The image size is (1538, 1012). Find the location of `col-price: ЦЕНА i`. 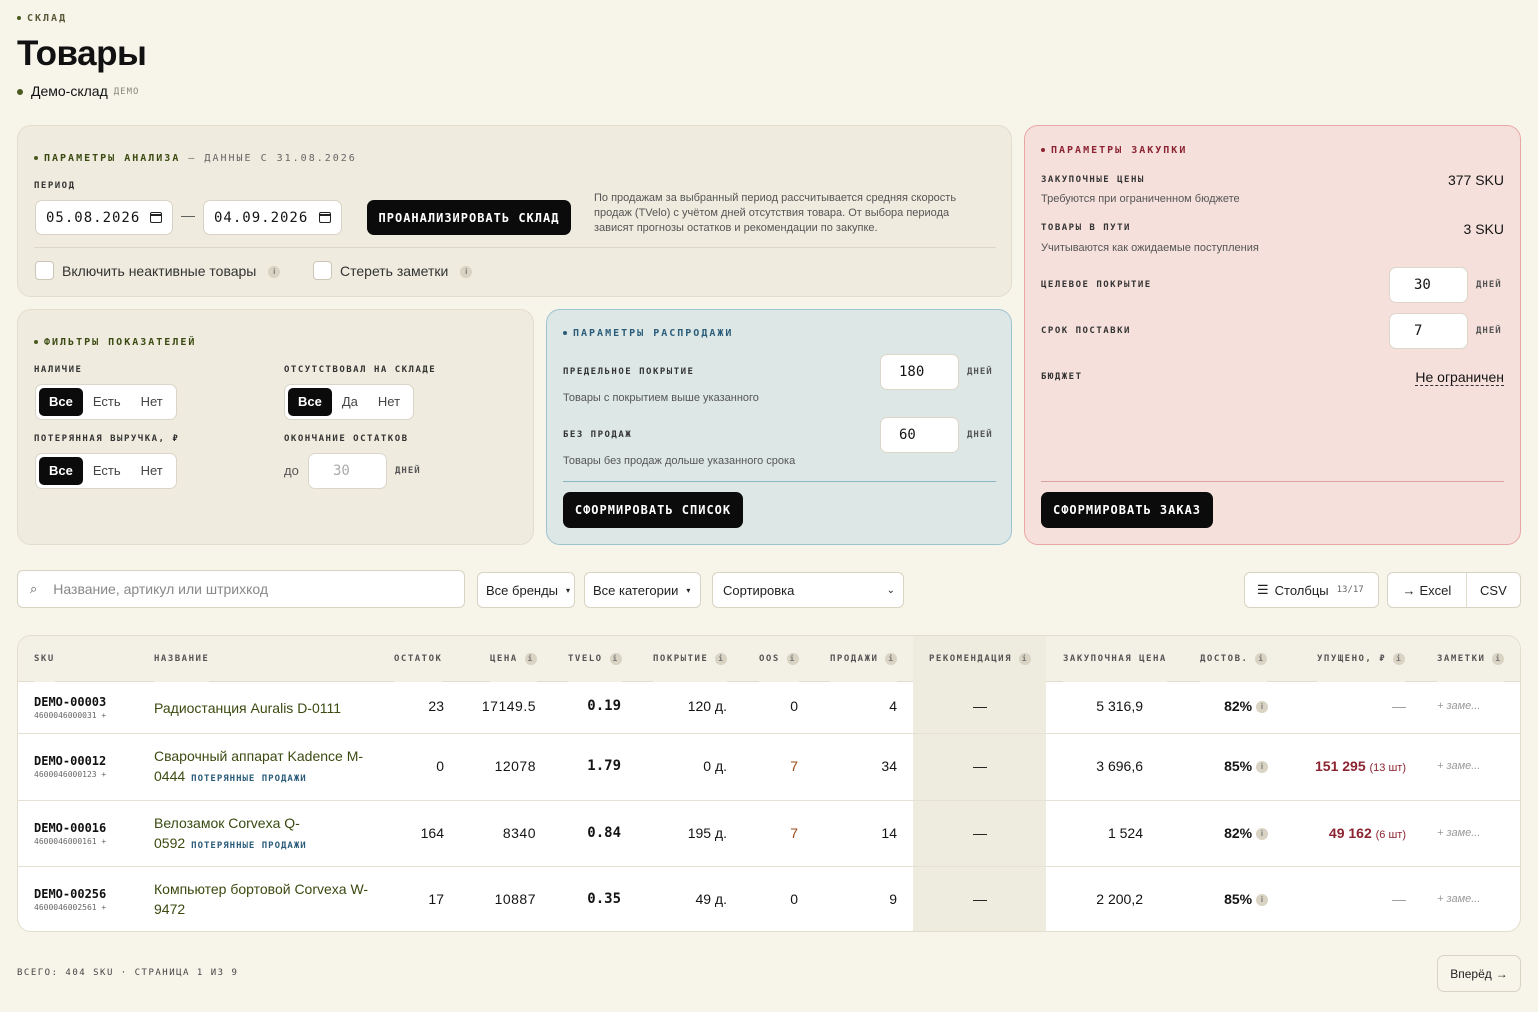

col-price: ЦЕНА i is located at coordinates (513, 659).